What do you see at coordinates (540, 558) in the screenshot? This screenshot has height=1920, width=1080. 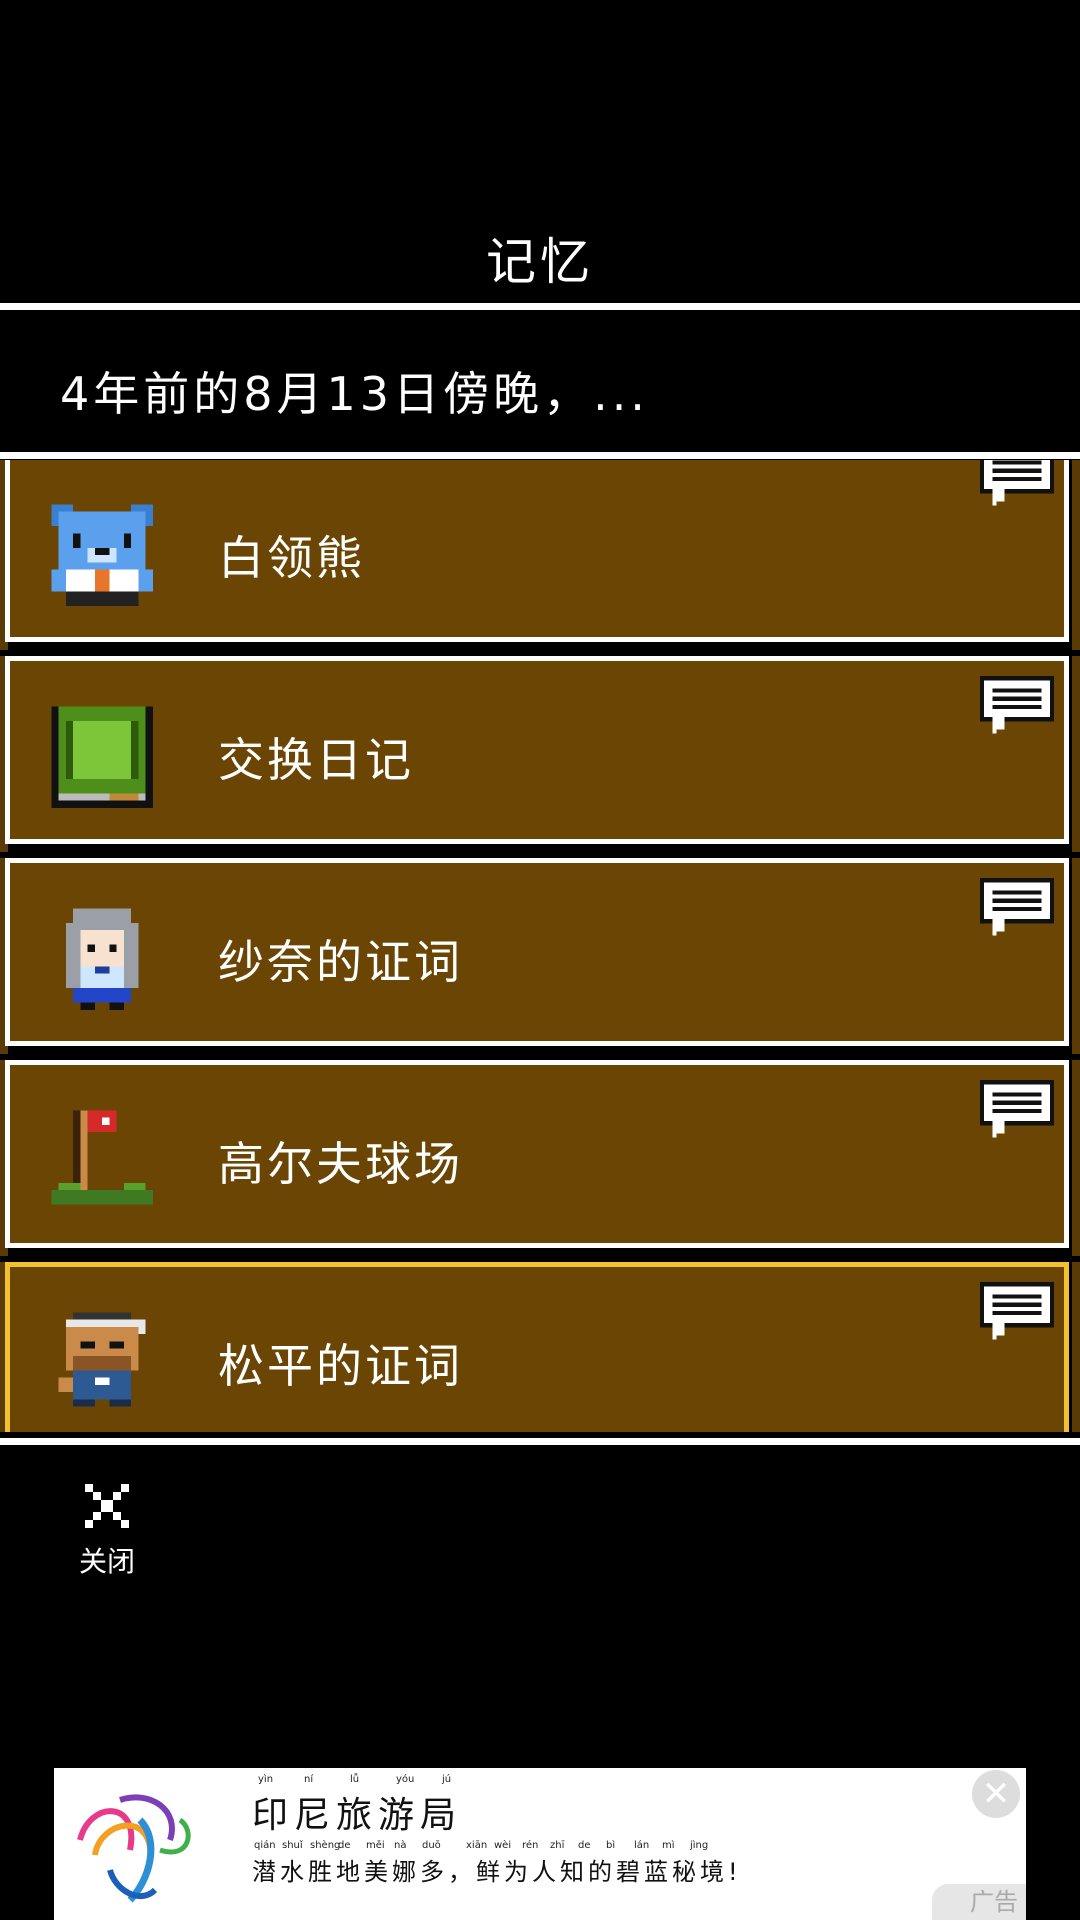 I see `list-item-bear: 白领熊` at bounding box center [540, 558].